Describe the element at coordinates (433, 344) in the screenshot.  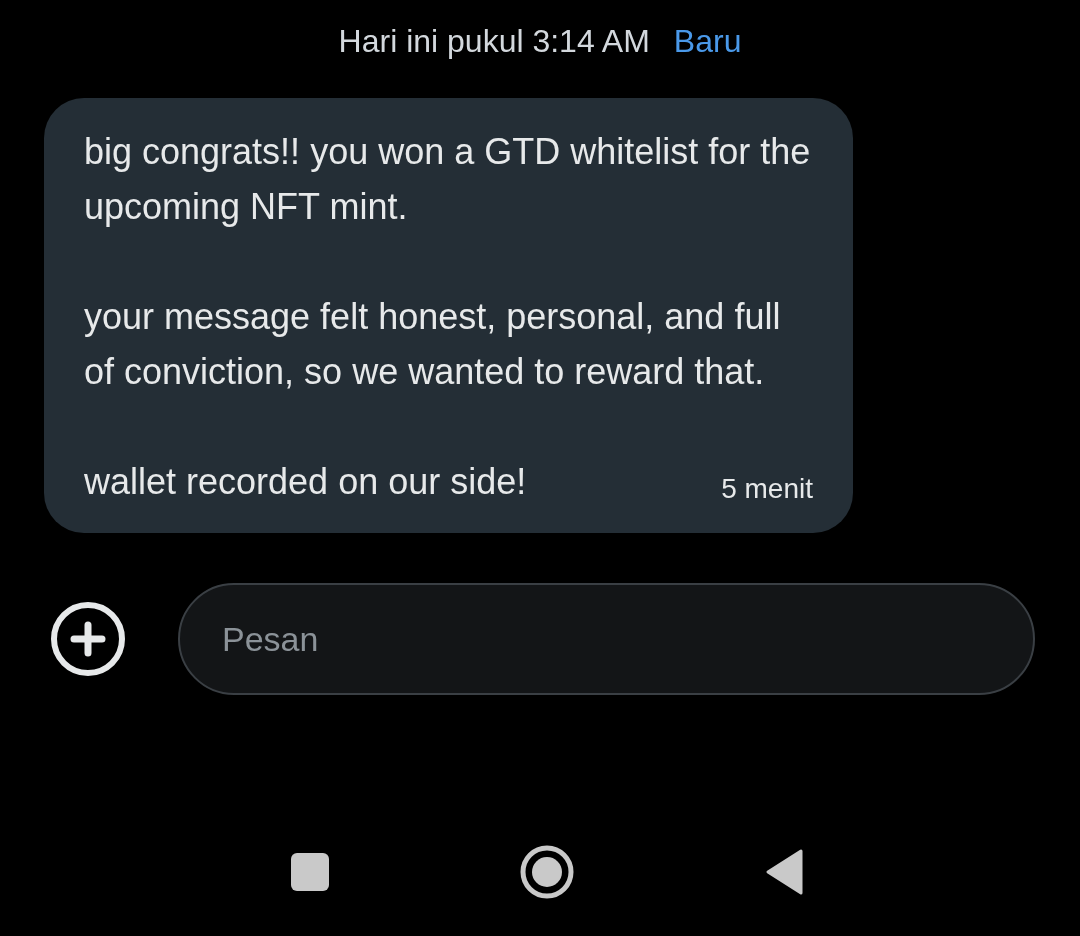
I see `message-text: your message felt honest, personal, and full of conviction, so we wanted to reward that.` at that location.